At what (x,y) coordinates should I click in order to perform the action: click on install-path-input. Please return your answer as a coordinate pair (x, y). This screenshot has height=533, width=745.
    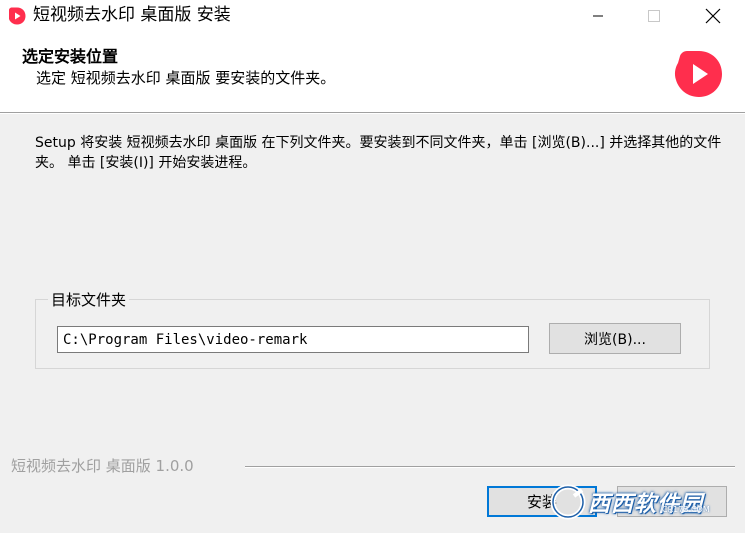
    Looking at the image, I should click on (293, 339).